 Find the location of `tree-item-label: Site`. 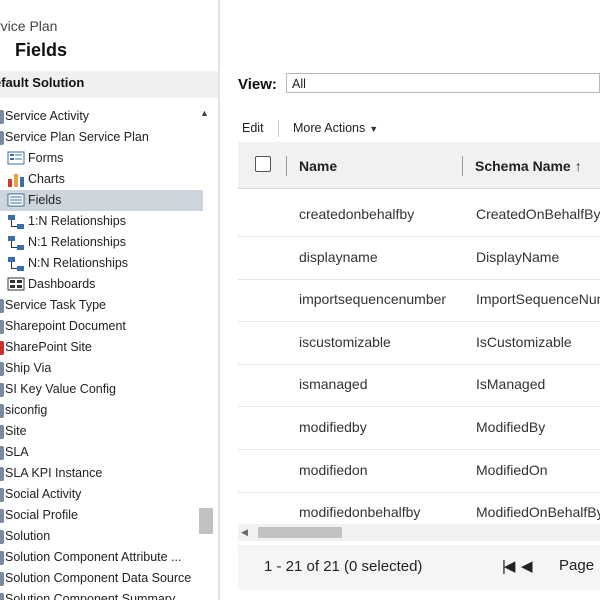

tree-item-label: Site is located at coordinates (16, 431).